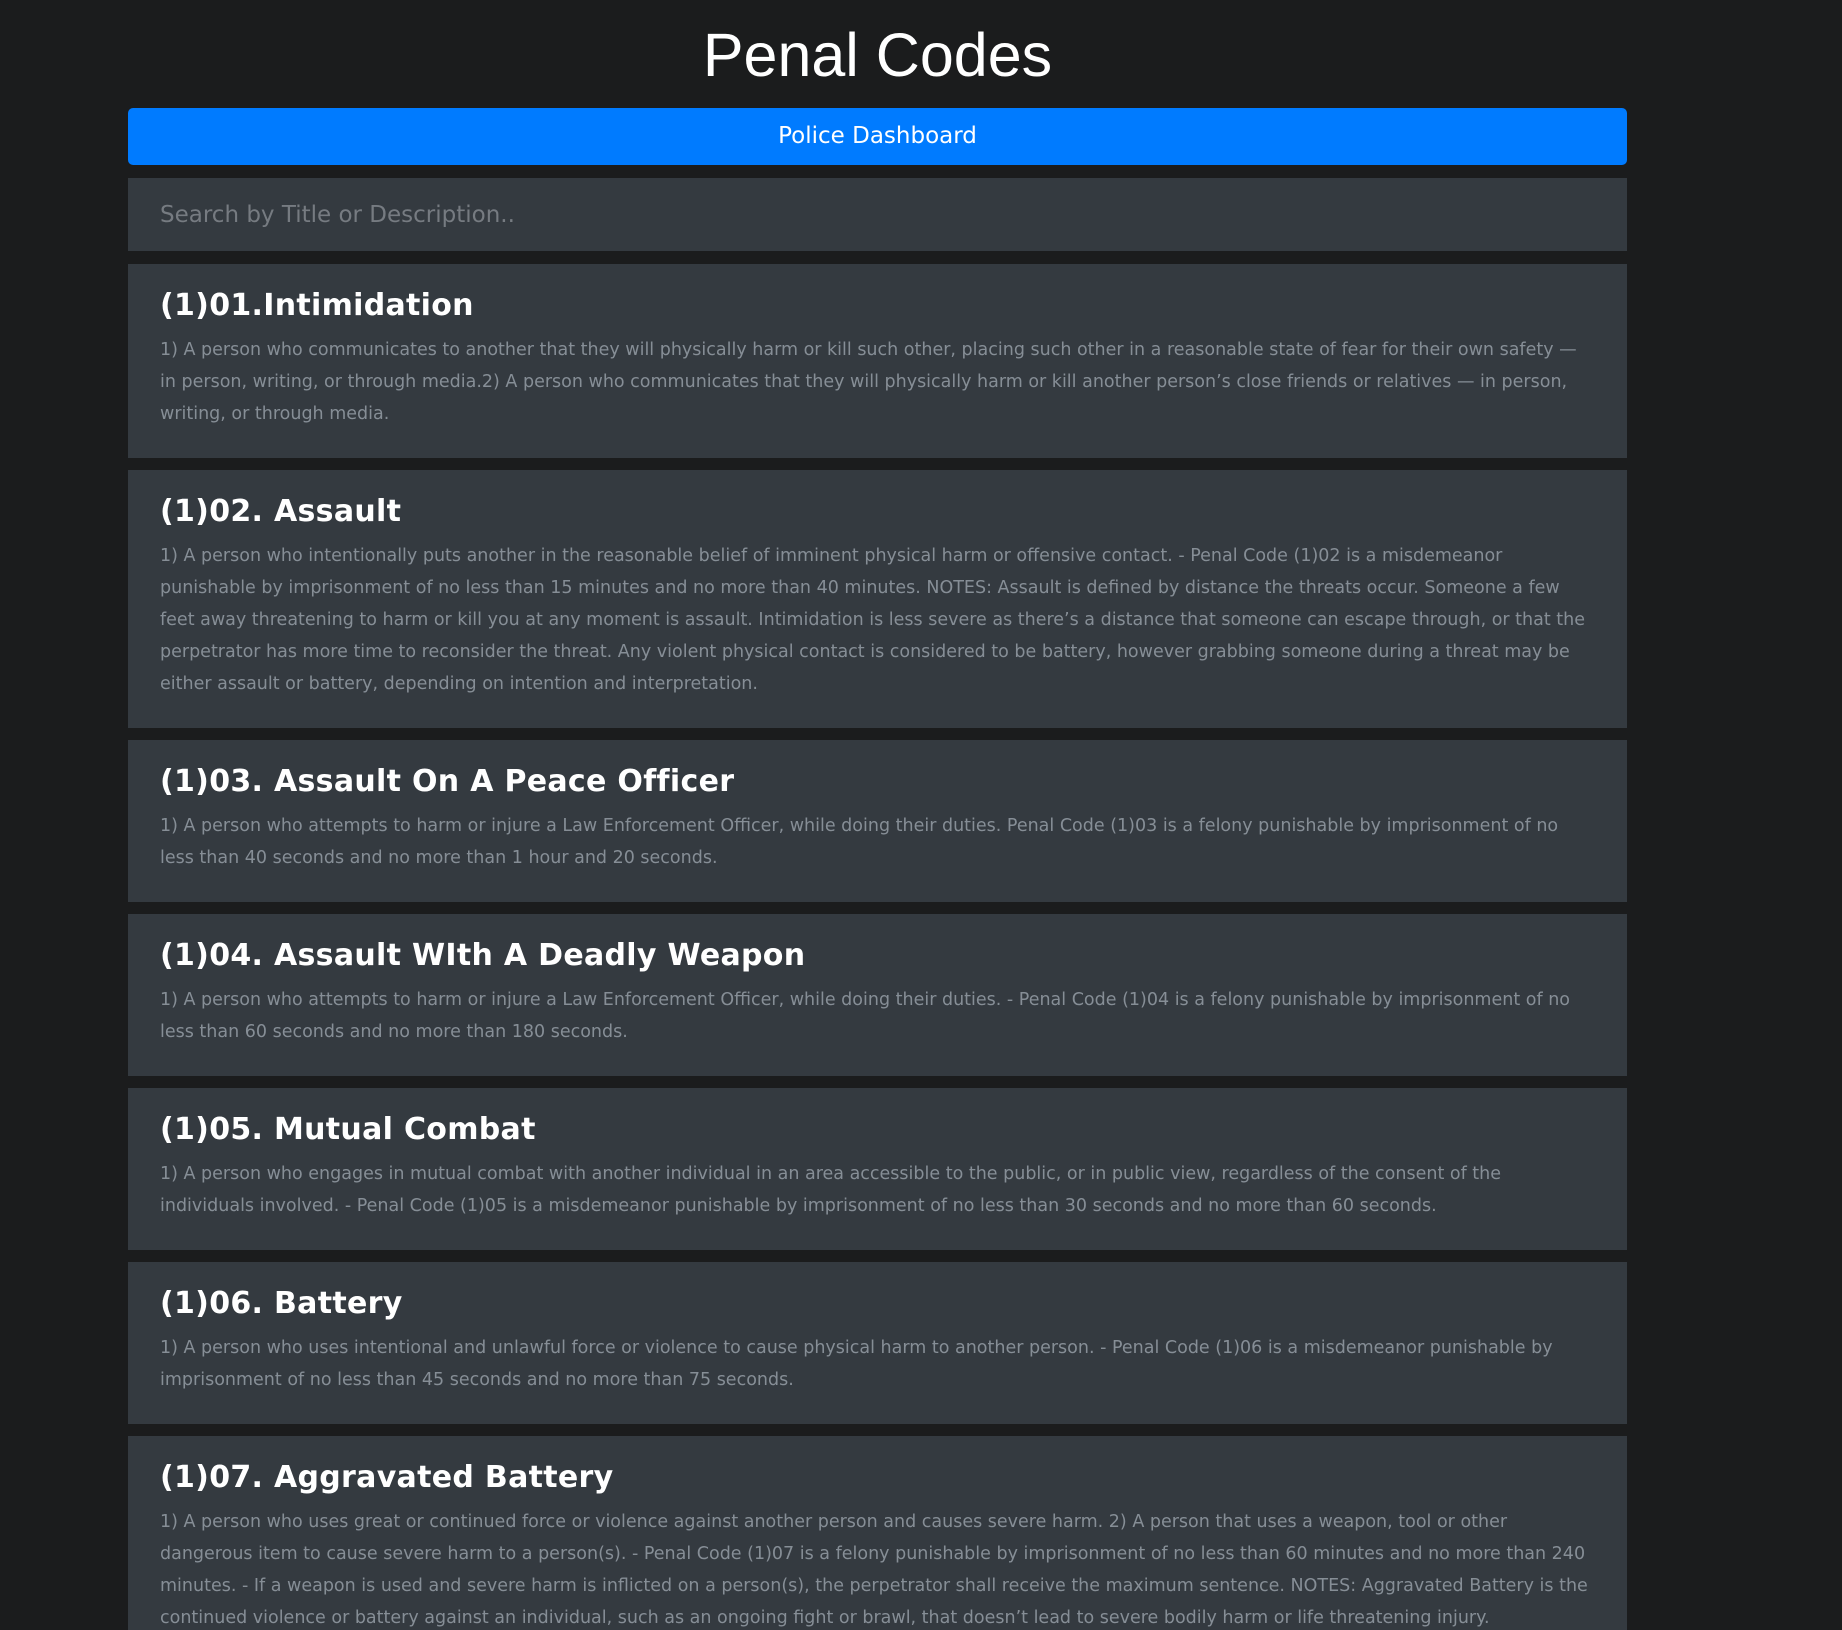 Image resolution: width=1842 pixels, height=1630 pixels. Describe the element at coordinates (281, 1303) in the screenshot. I see `penal-code-title: (1)06. Battery` at that location.